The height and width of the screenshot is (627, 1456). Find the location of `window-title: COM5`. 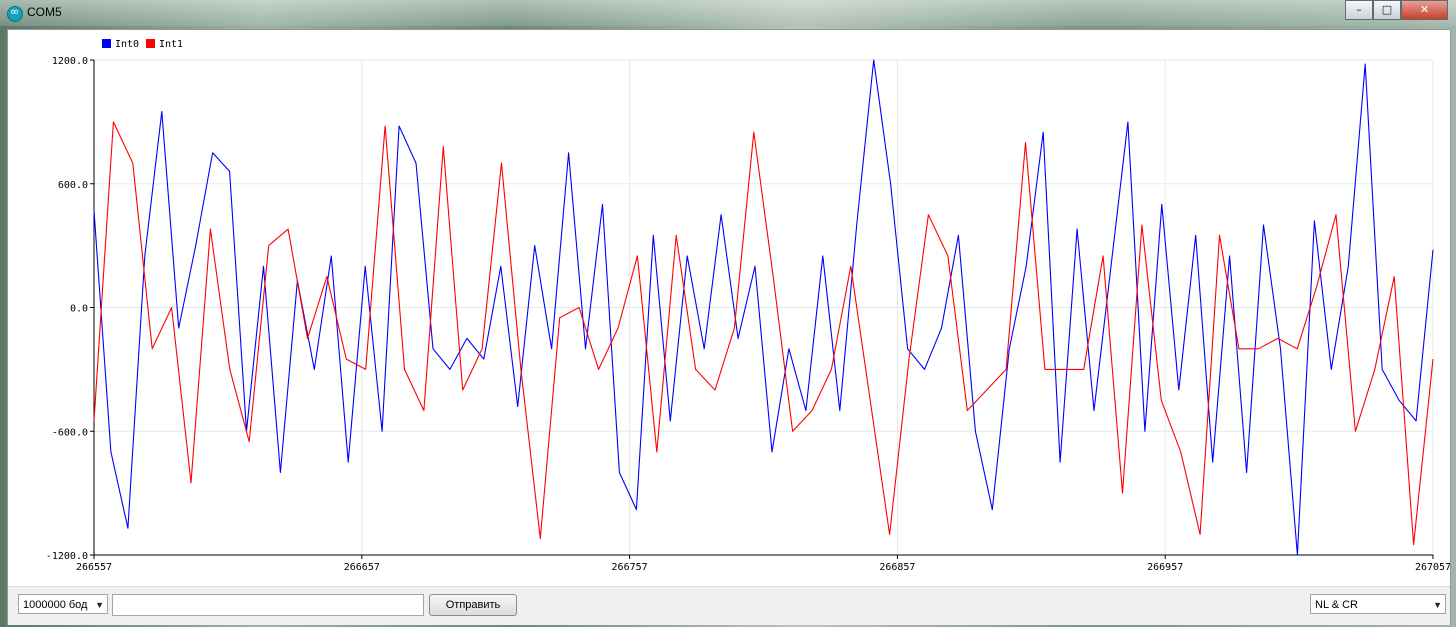

window-title: COM5 is located at coordinates (44, 12).